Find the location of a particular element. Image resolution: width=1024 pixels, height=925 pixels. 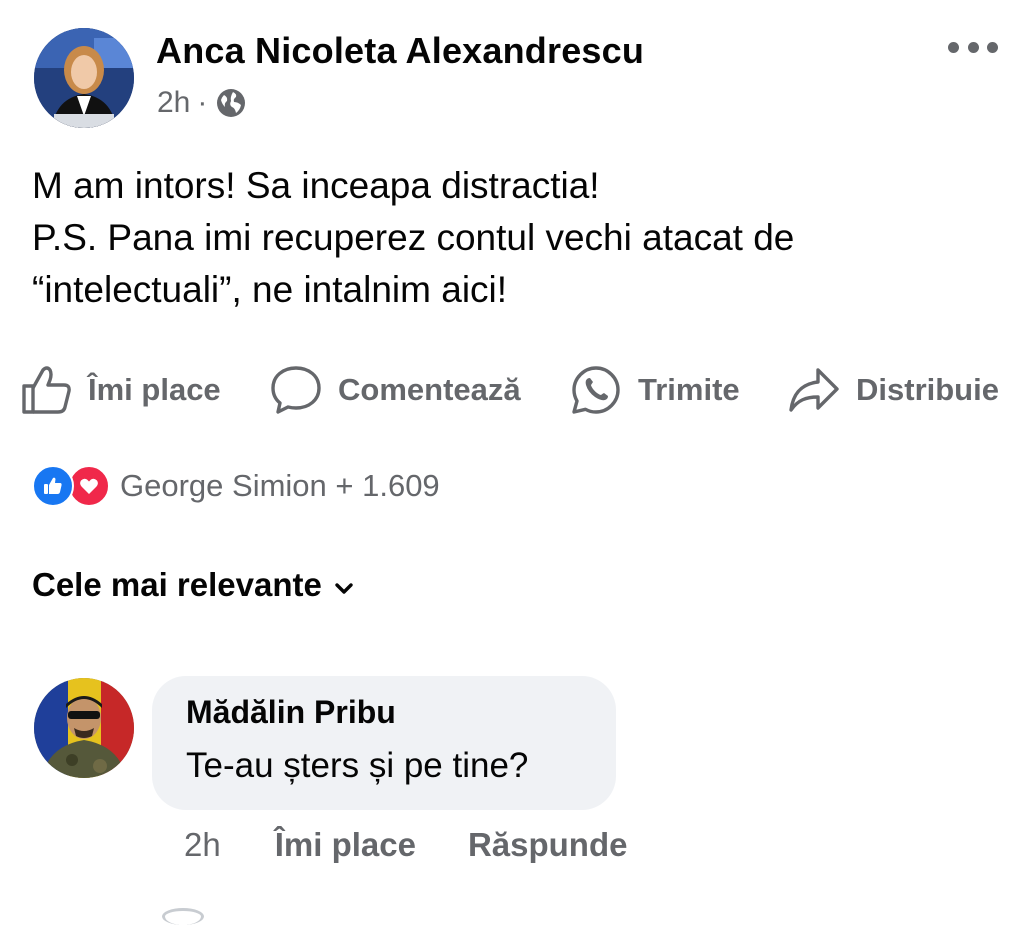

comments-sort-dropdown: Cele mai relevante is located at coordinates (193, 585).